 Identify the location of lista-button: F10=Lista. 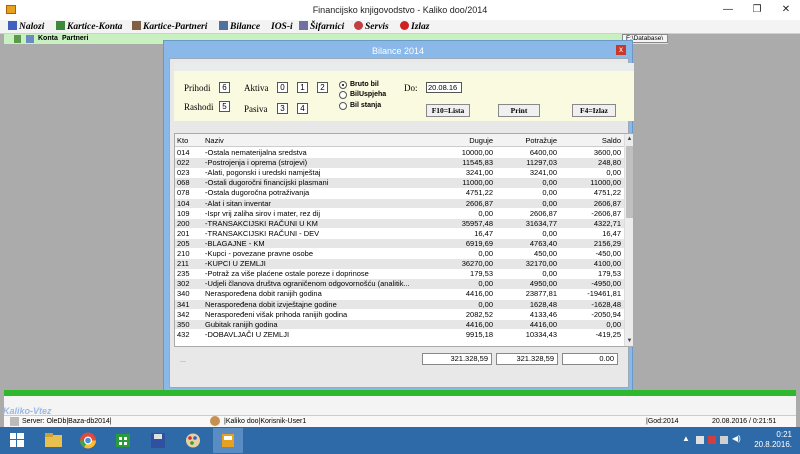
(448, 110).